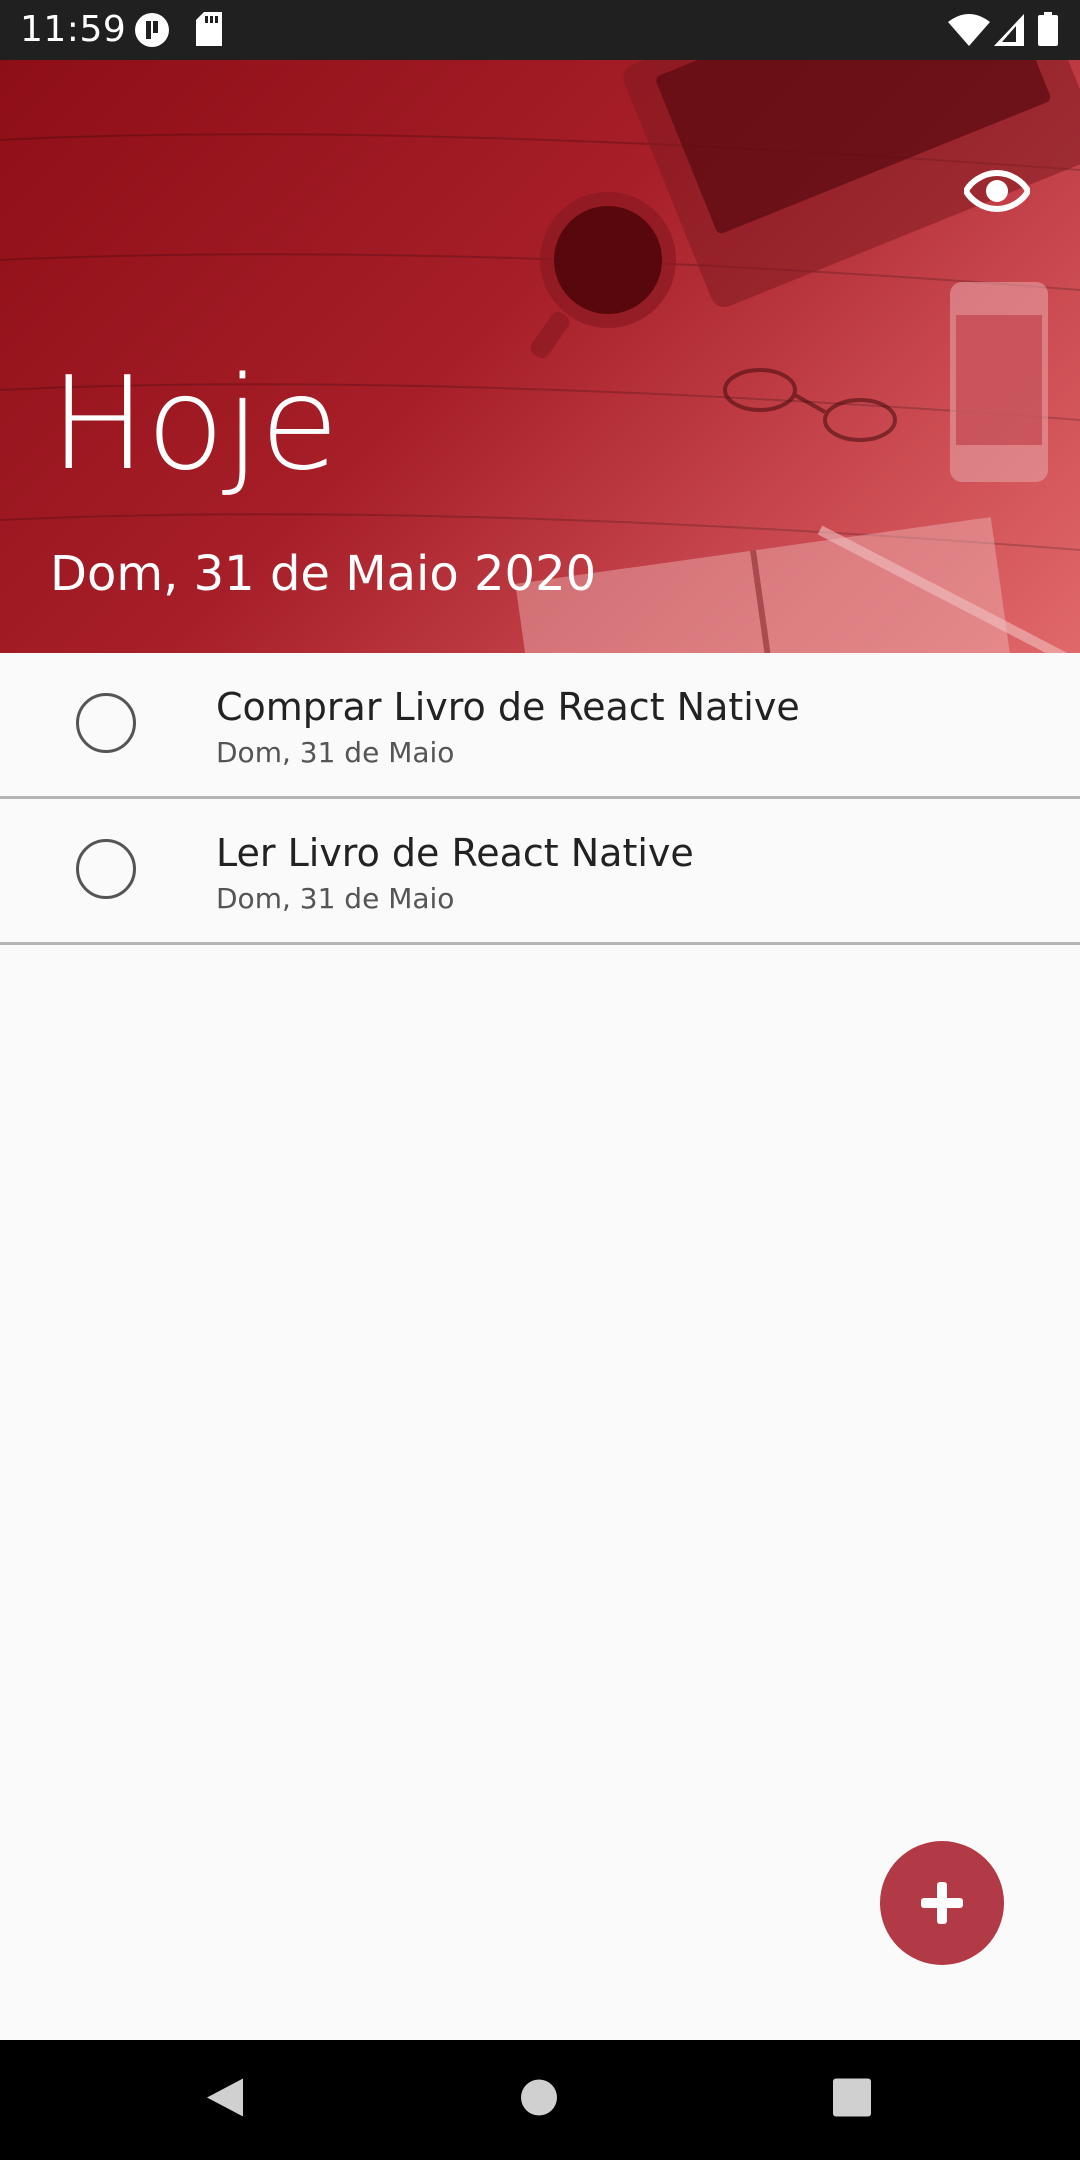 The image size is (1080, 2160). I want to click on page-title: Hoje, so click(194, 424).